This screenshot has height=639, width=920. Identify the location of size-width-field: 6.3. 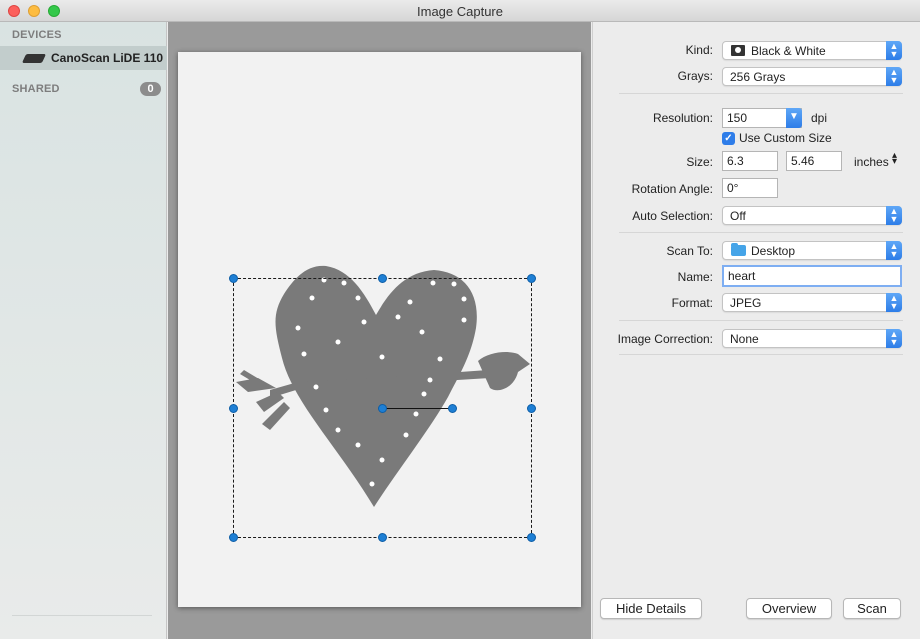
(750, 161).